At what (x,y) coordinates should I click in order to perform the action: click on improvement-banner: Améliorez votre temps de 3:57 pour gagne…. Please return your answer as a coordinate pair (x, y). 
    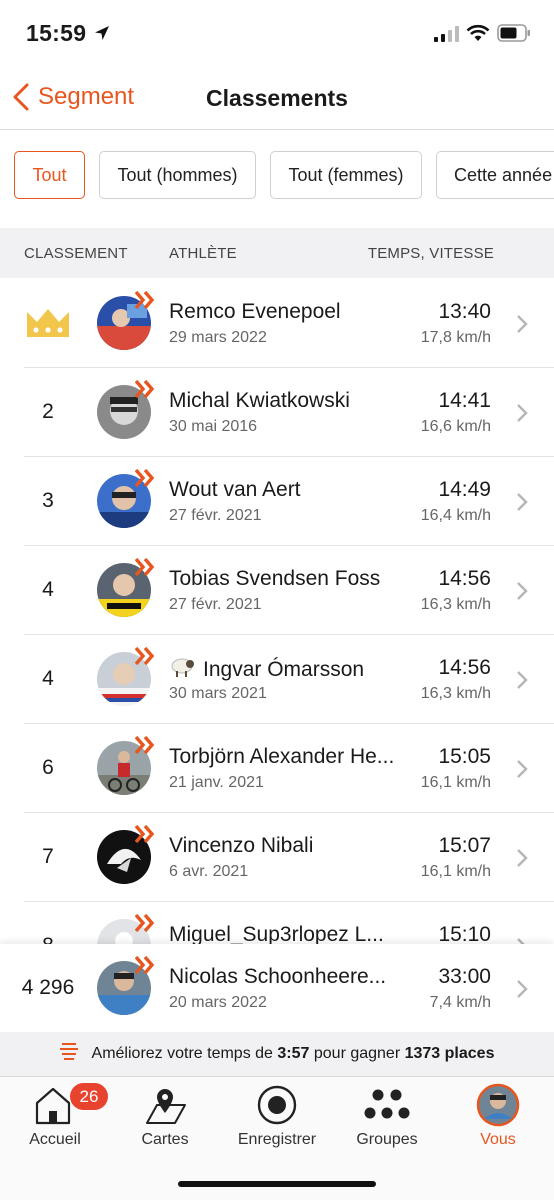
    Looking at the image, I should click on (277, 1054).